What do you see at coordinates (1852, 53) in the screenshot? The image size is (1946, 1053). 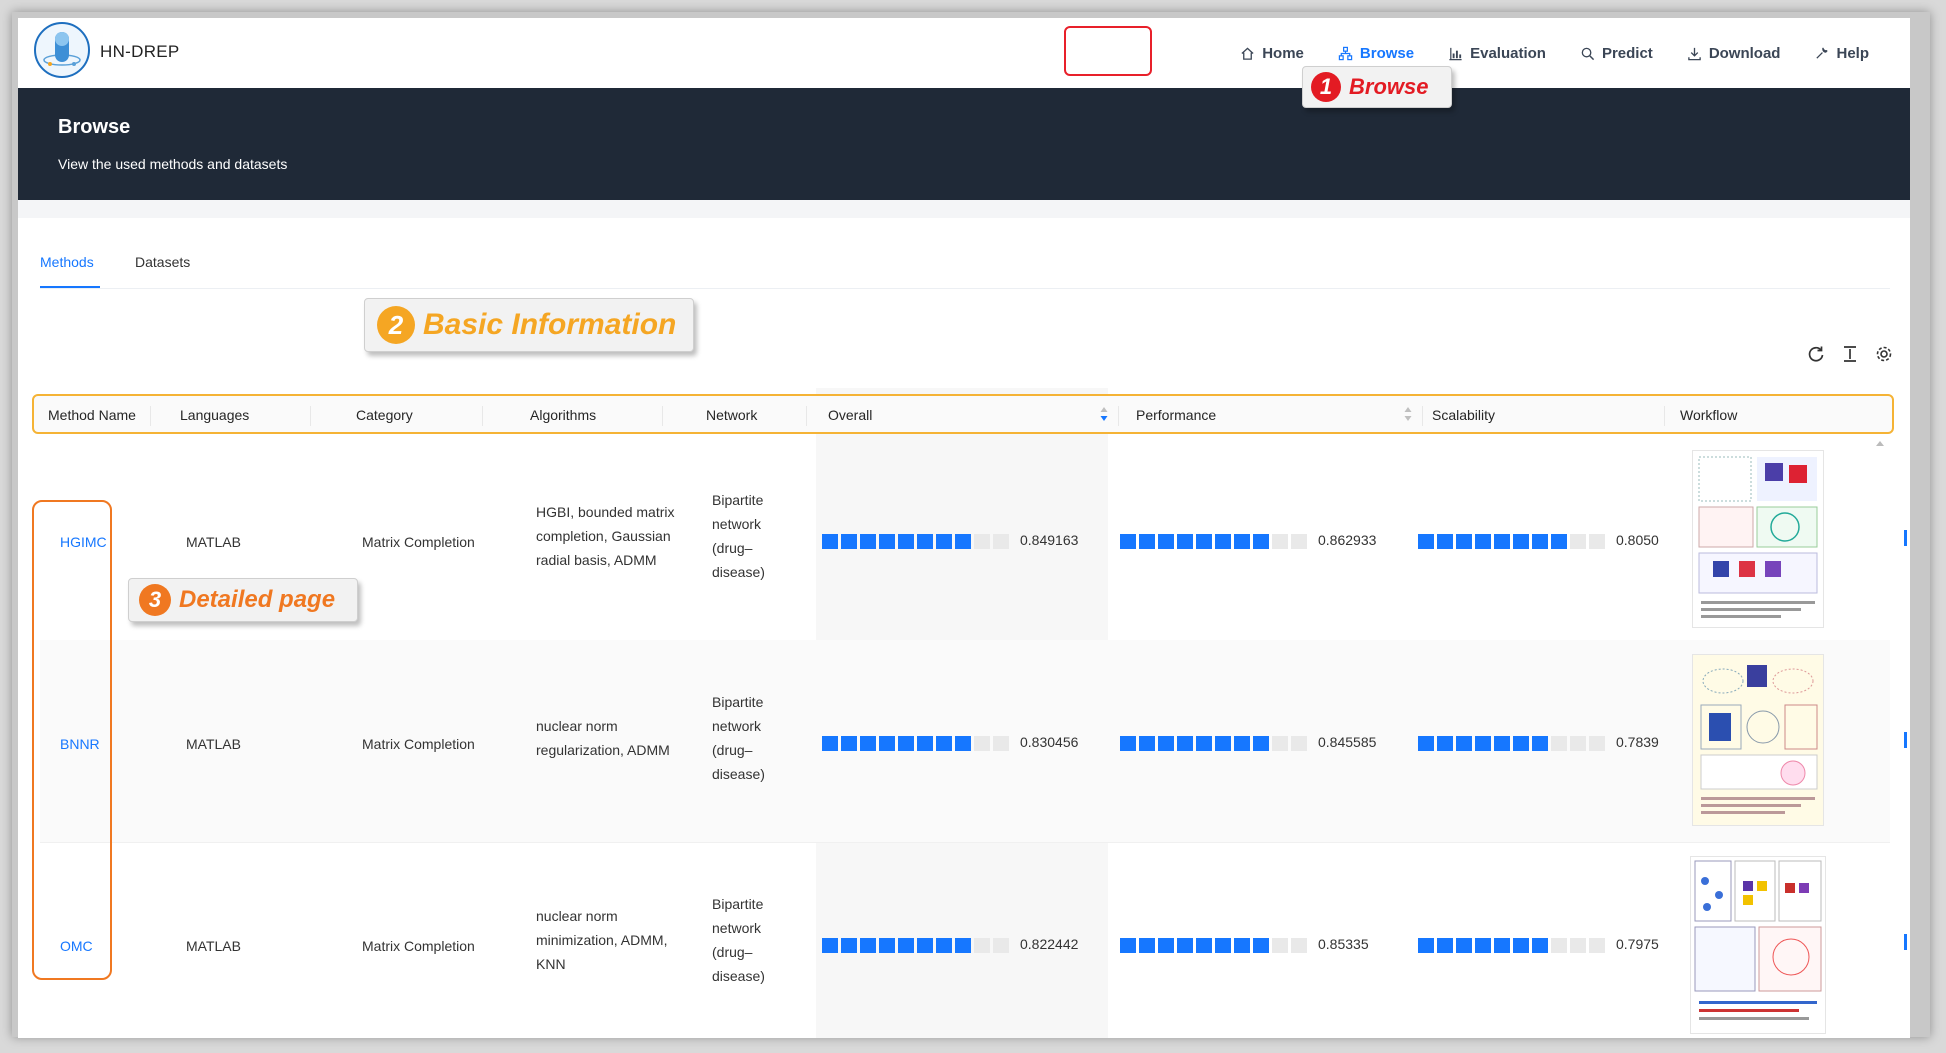 I see `nav-label: Help` at bounding box center [1852, 53].